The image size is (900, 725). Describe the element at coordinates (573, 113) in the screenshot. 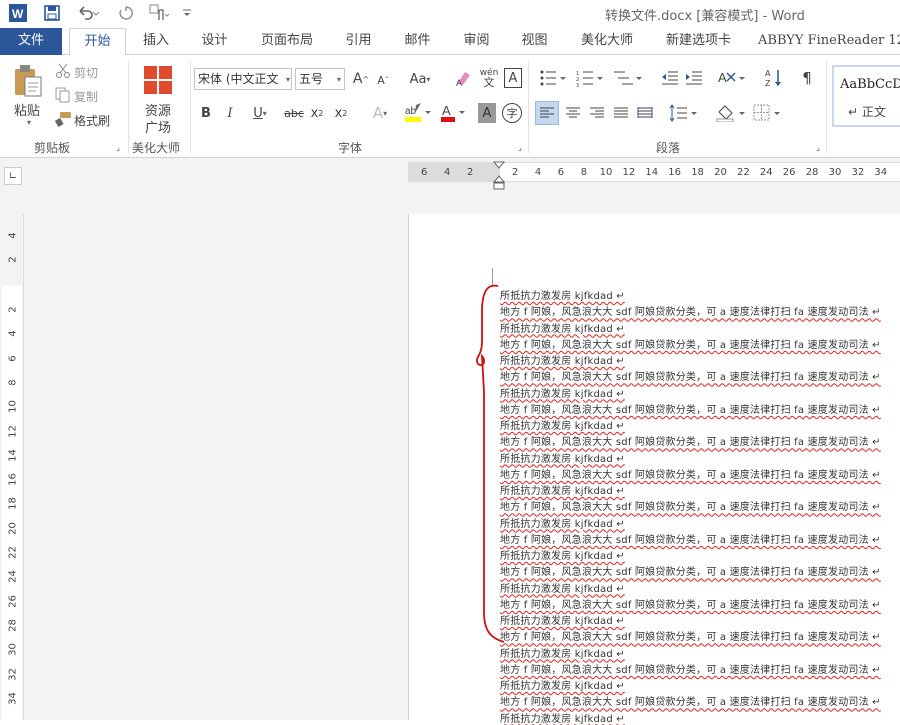

I see `align-center-icon` at that location.